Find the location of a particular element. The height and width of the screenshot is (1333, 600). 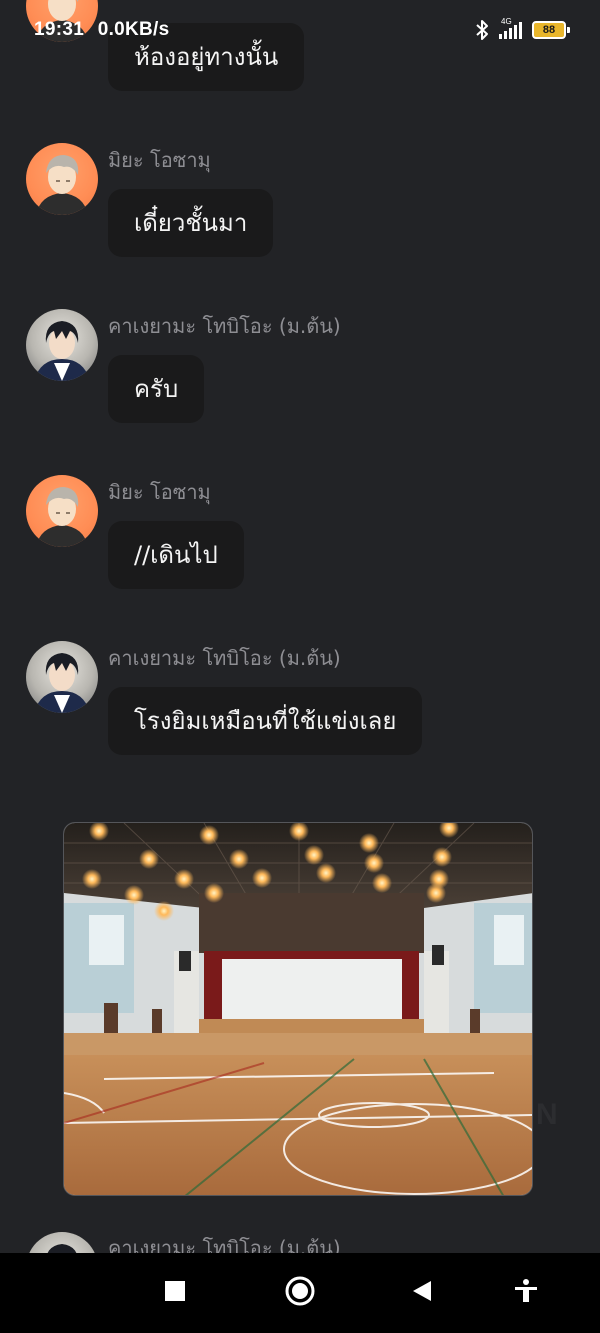

accessibility-icon is located at coordinates (526, 1293).